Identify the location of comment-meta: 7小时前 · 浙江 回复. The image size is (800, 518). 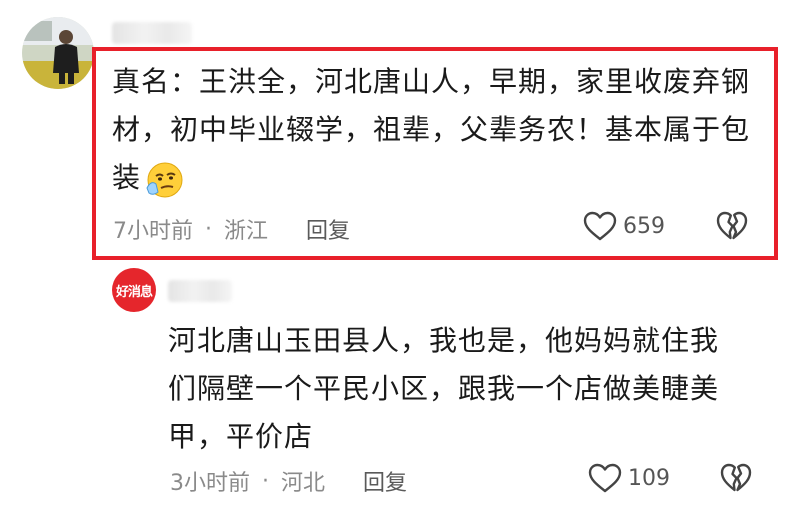
(231, 229).